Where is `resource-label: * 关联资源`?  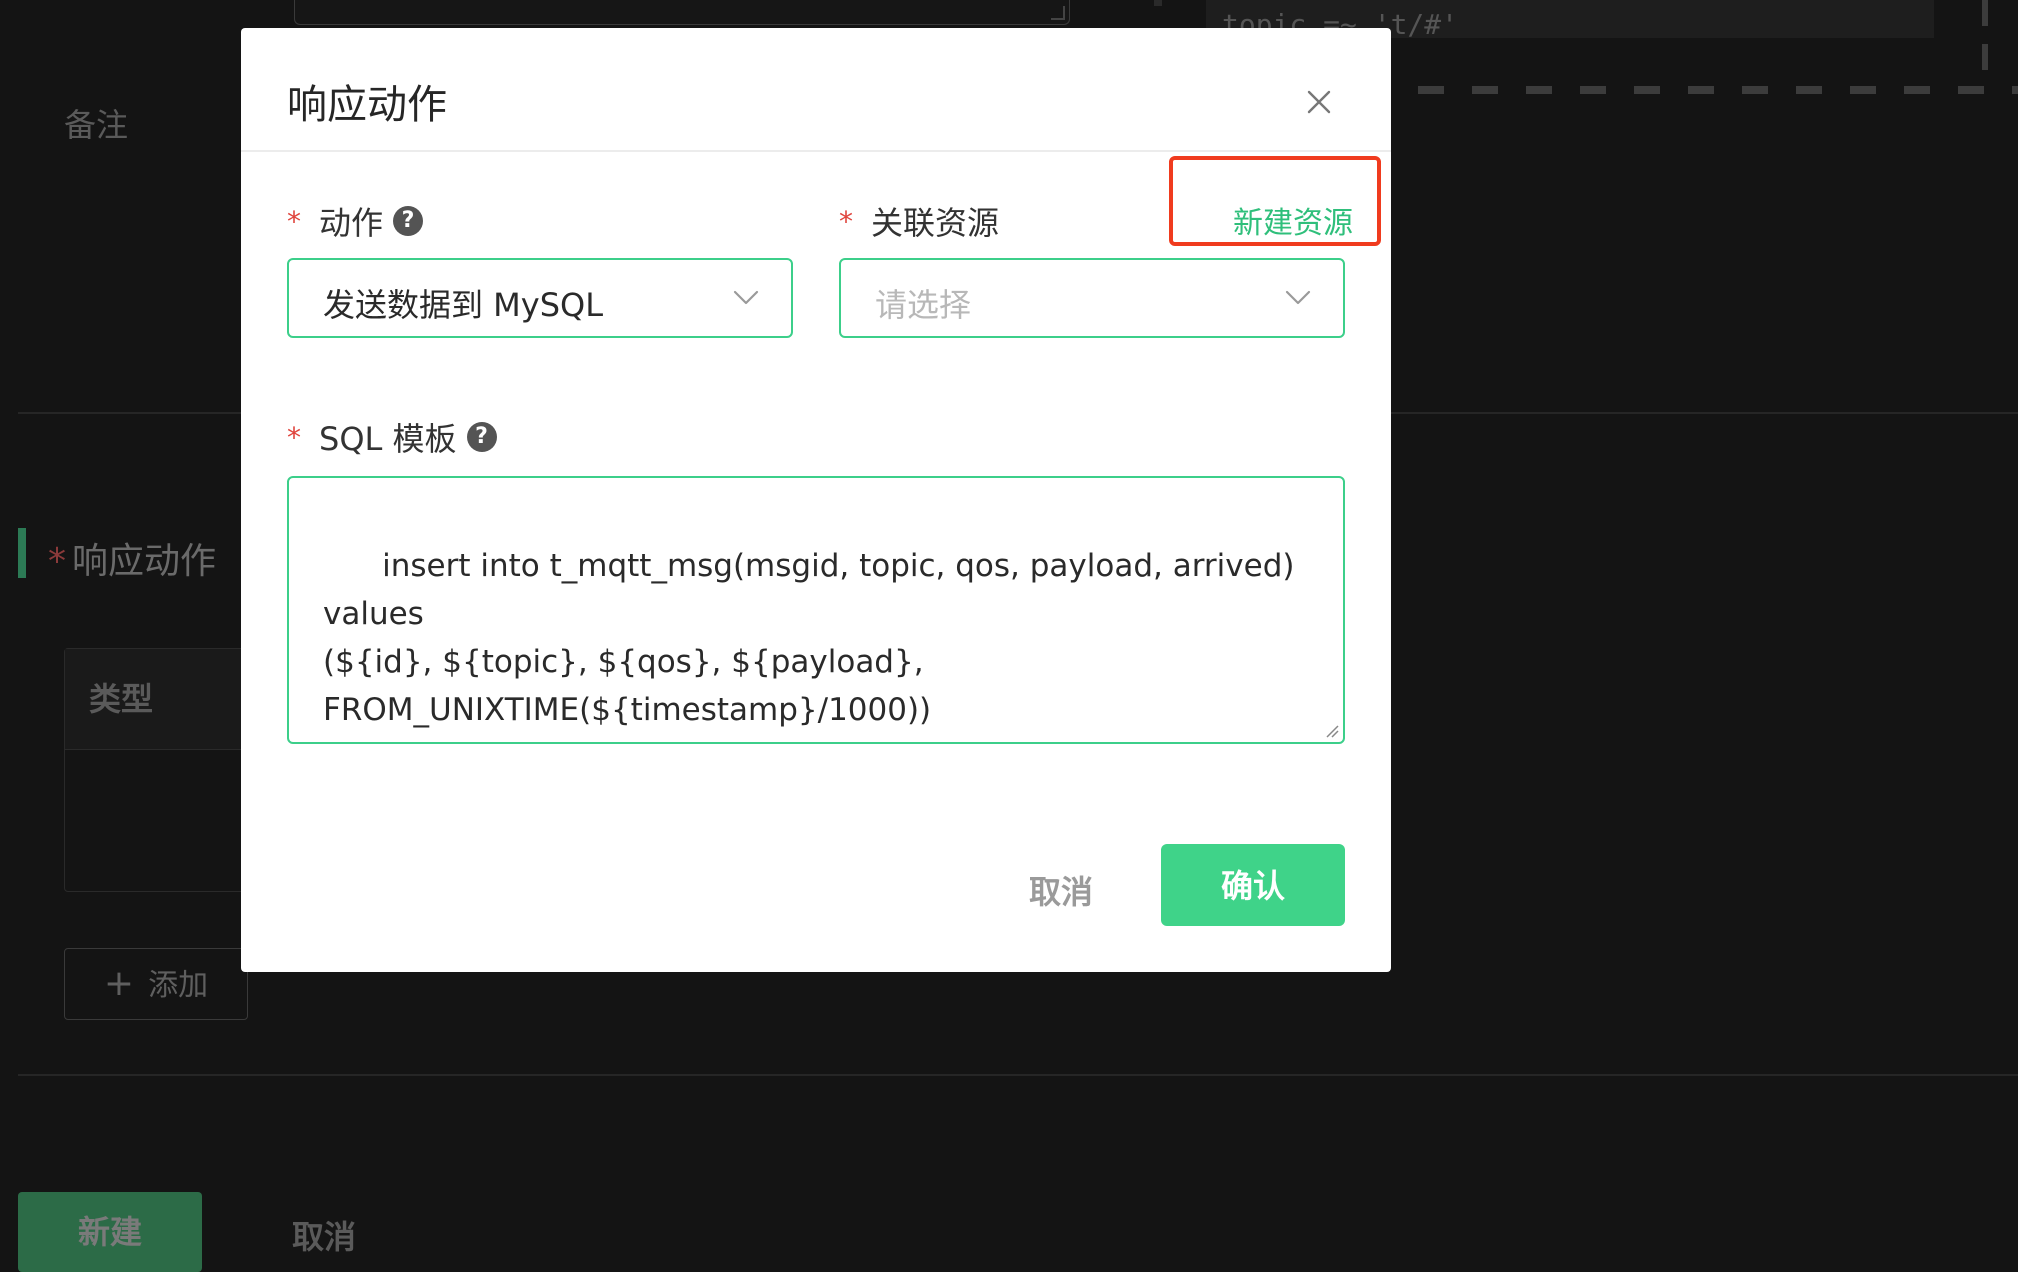 resource-label: * 关联资源 is located at coordinates (919, 221).